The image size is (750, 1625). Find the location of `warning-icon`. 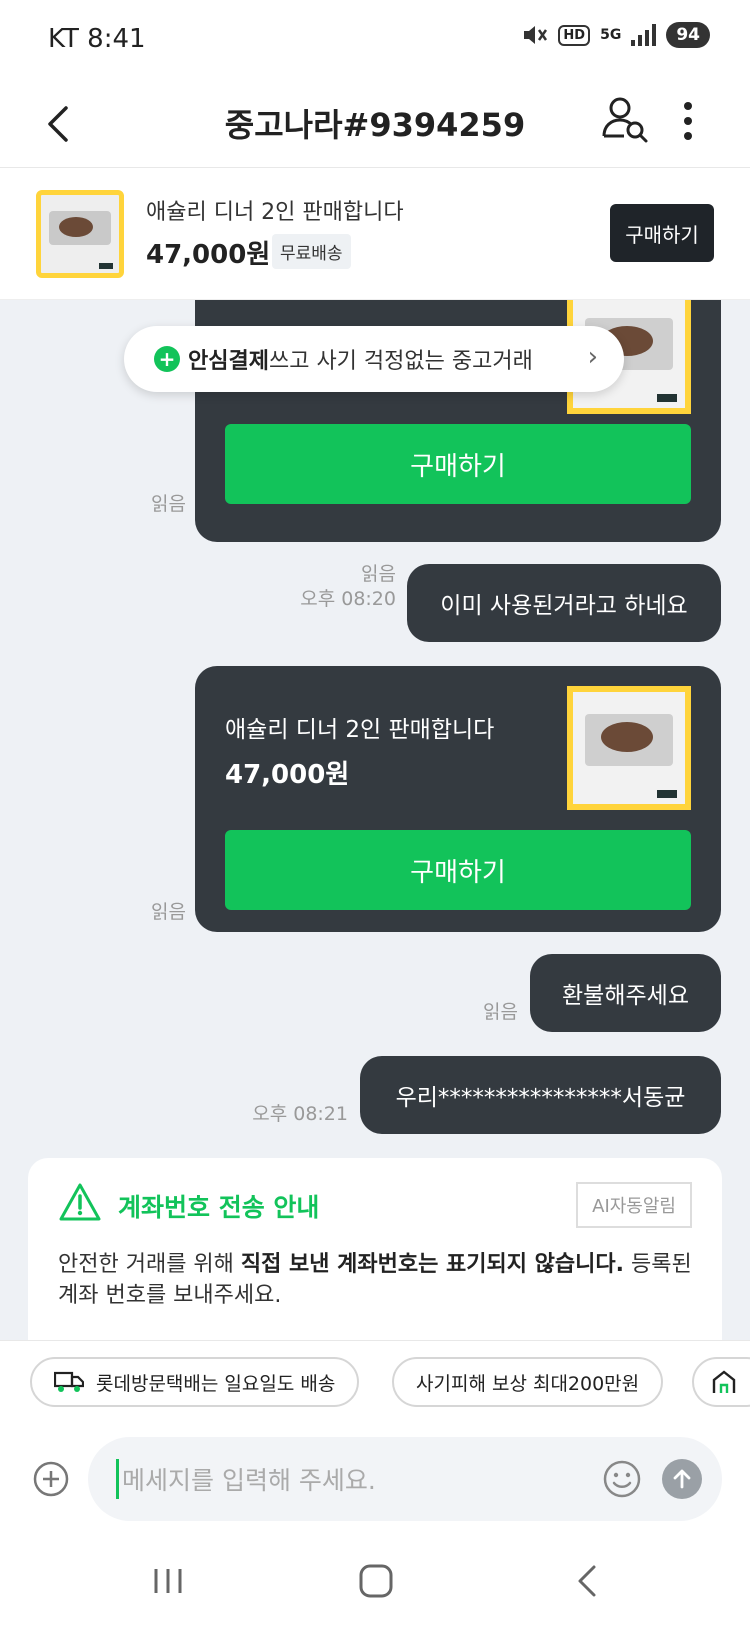

warning-icon is located at coordinates (80, 1202).